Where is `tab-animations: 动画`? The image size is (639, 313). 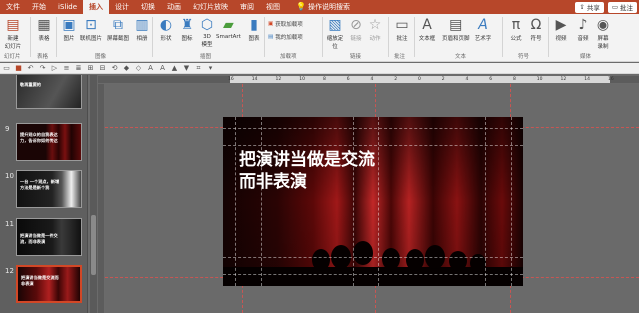 tab-animations: 动画 is located at coordinates (174, 7).